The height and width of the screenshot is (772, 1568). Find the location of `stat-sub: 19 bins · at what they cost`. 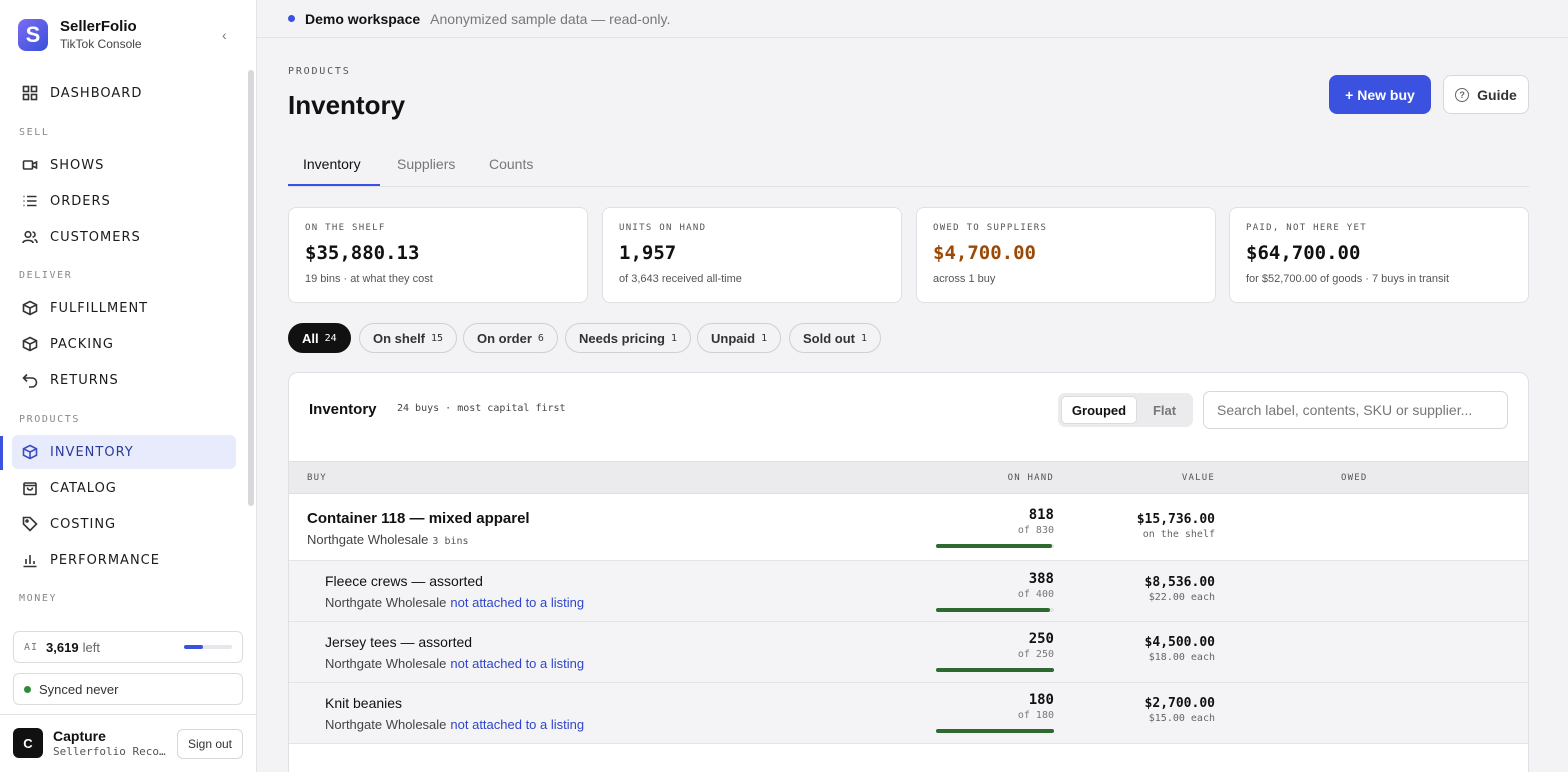

stat-sub: 19 bins · at what they cost is located at coordinates (369, 279).